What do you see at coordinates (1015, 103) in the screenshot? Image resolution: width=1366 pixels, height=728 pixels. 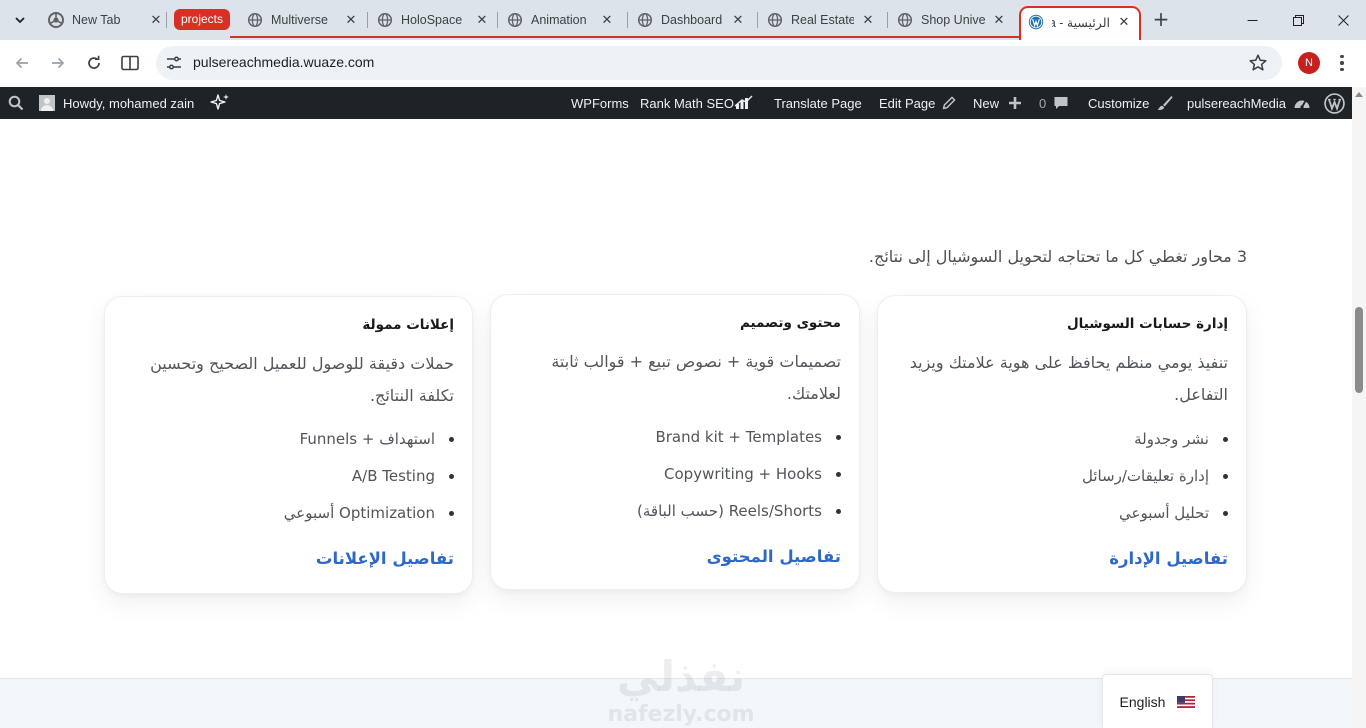 I see `plus-icon` at bounding box center [1015, 103].